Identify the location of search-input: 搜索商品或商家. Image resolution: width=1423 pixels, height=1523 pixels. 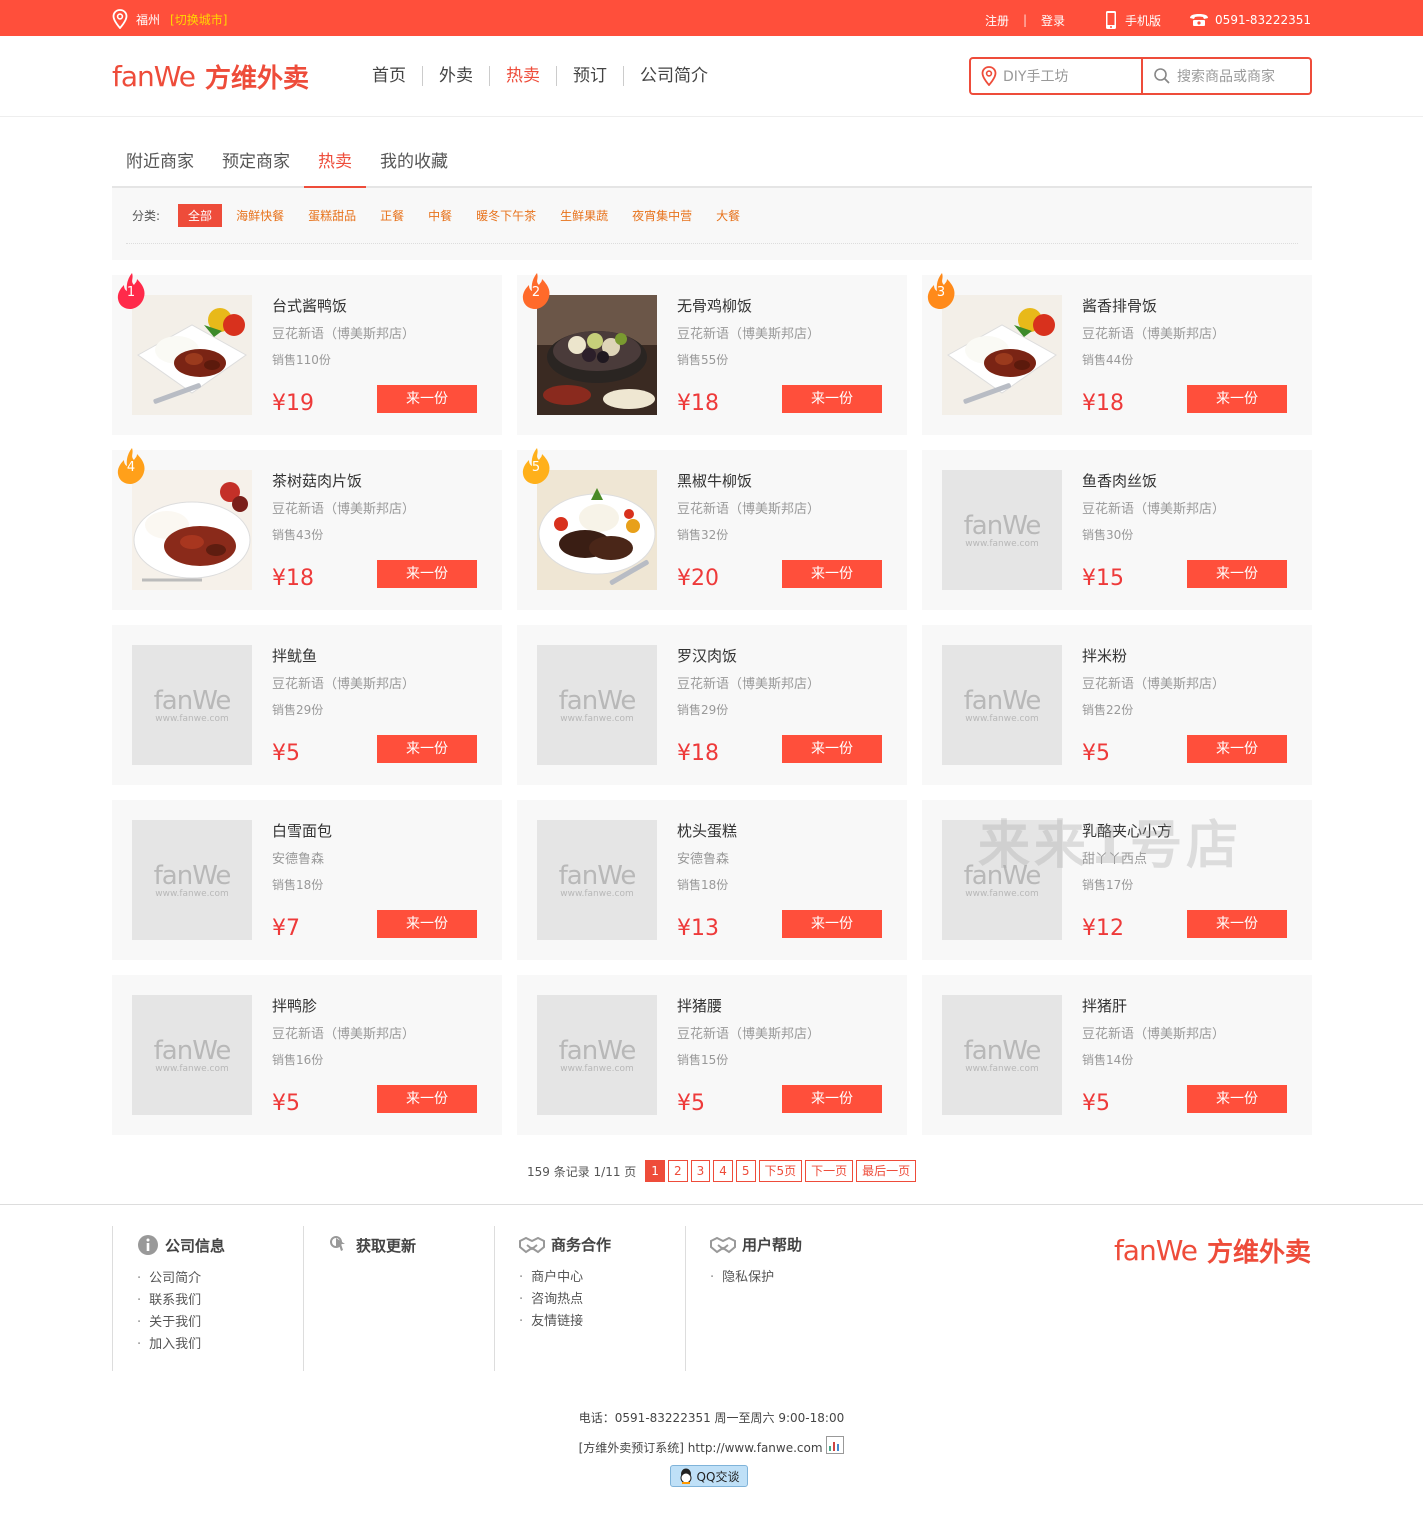
(1226, 76).